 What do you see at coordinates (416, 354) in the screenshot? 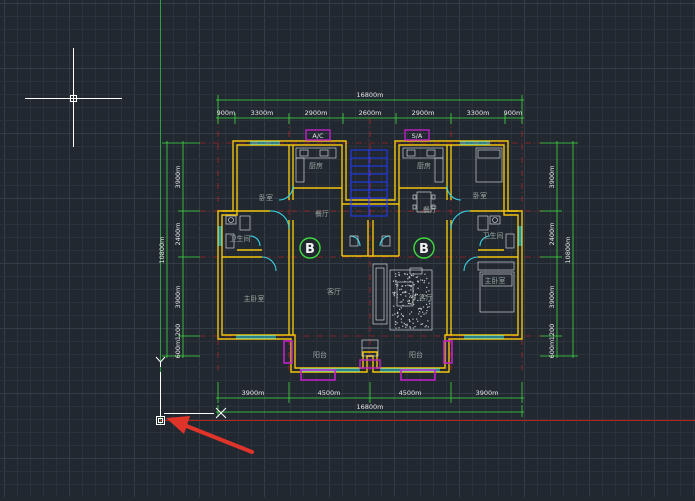
I see `room-label-balcony-right: 阳台` at bounding box center [416, 354].